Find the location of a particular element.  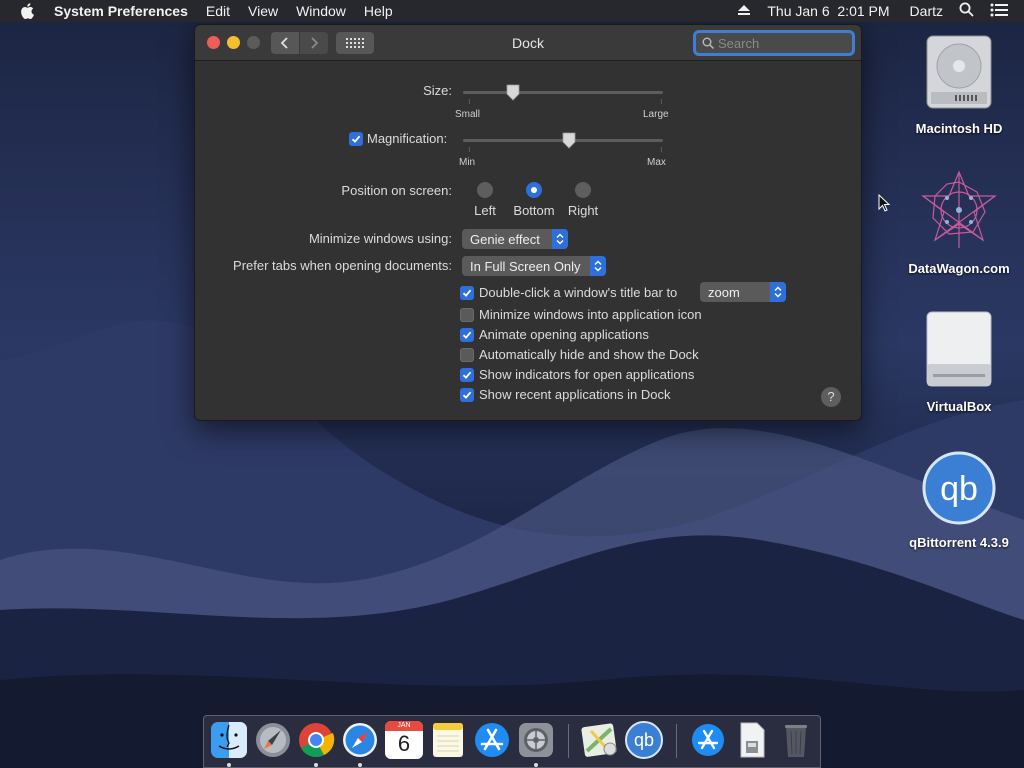

minimize-effect-label: Minimize windows using: is located at coordinates (380, 238).